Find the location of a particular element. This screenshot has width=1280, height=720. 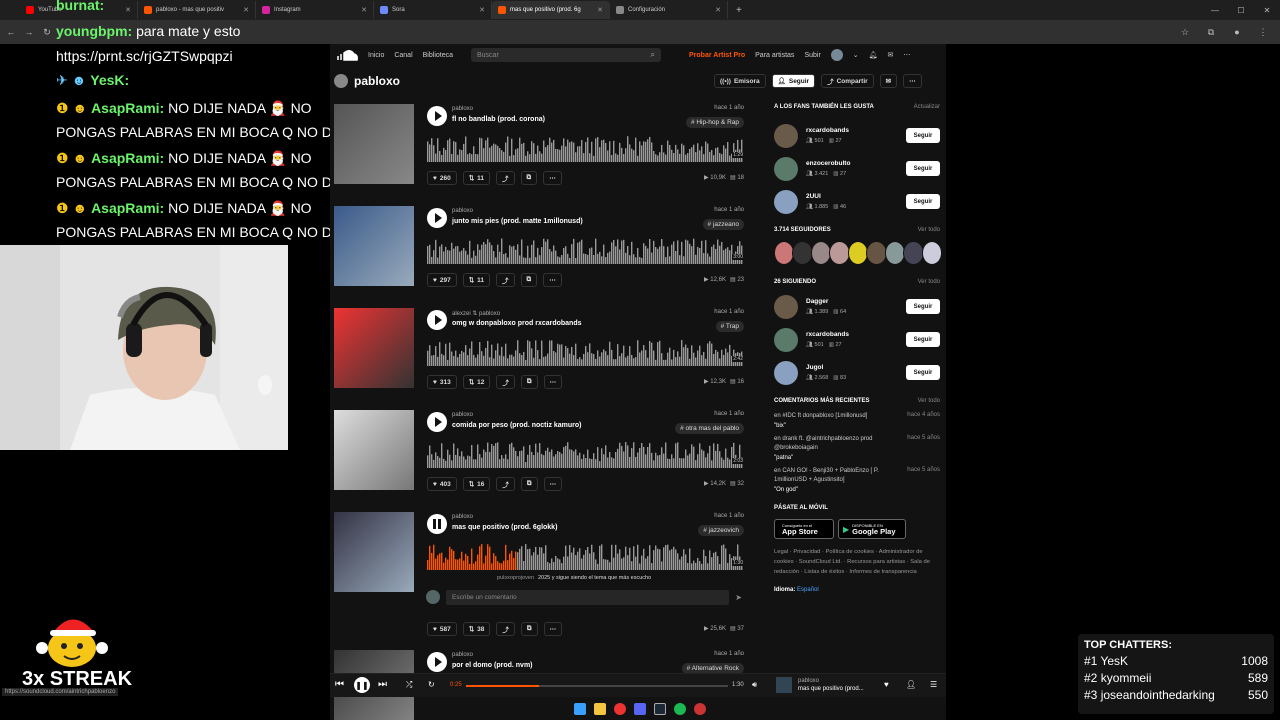

repost-button: ⇅ 11 is located at coordinates (476, 280).